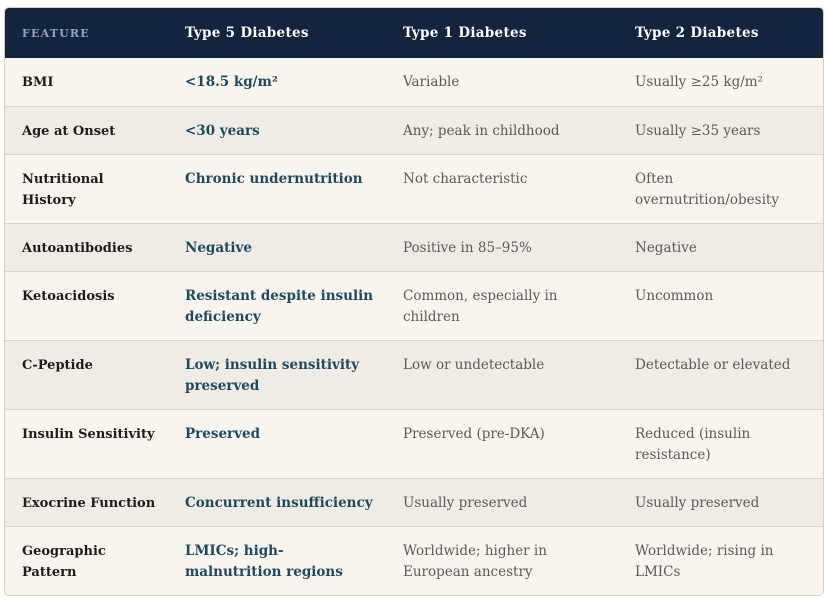 The height and width of the screenshot is (599, 826). I want to click on row-type5: <18.5 kg/m², so click(231, 82).